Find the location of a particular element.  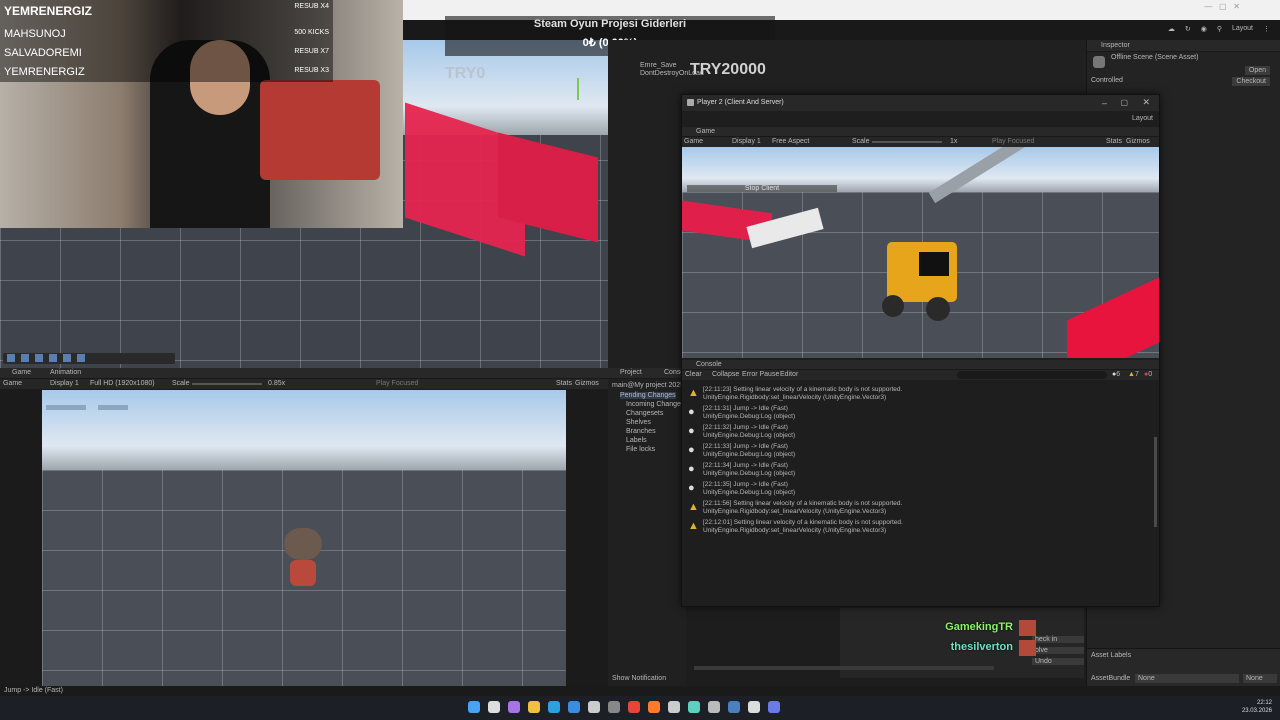

chrome-icon is located at coordinates (634, 707).